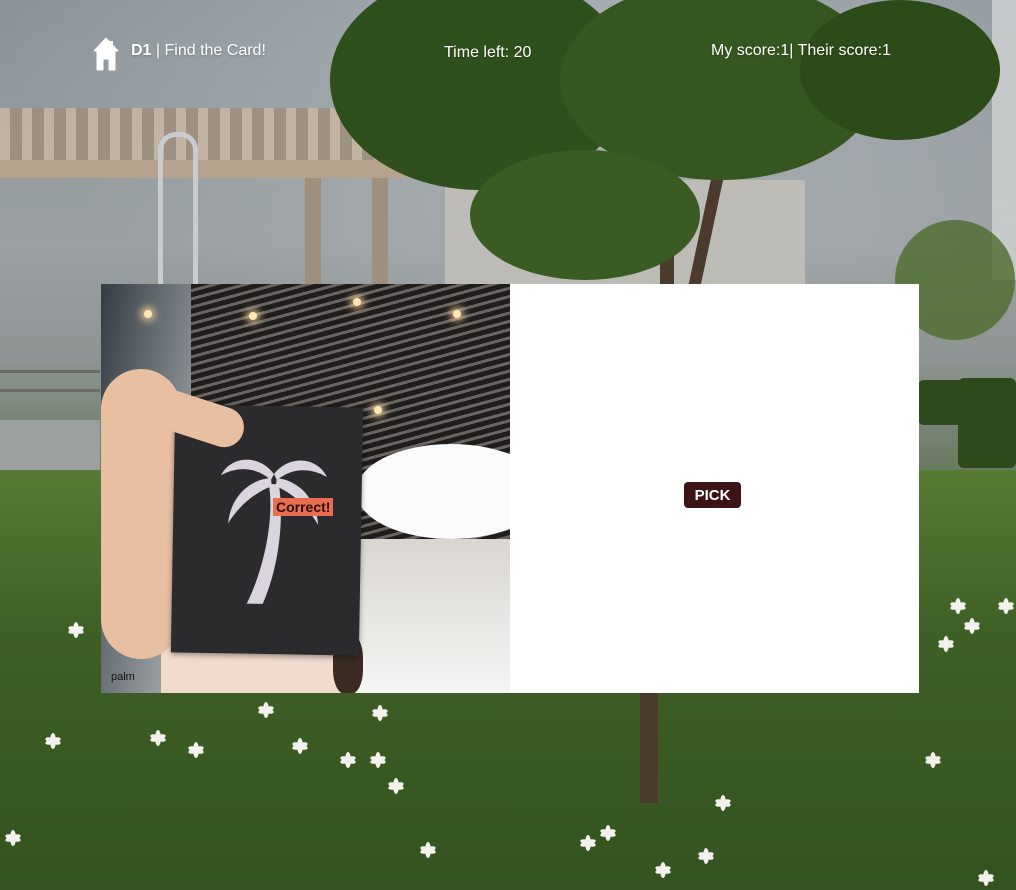 The height and width of the screenshot is (890, 1016). I want to click on tree-trunk, so click(649, 748).